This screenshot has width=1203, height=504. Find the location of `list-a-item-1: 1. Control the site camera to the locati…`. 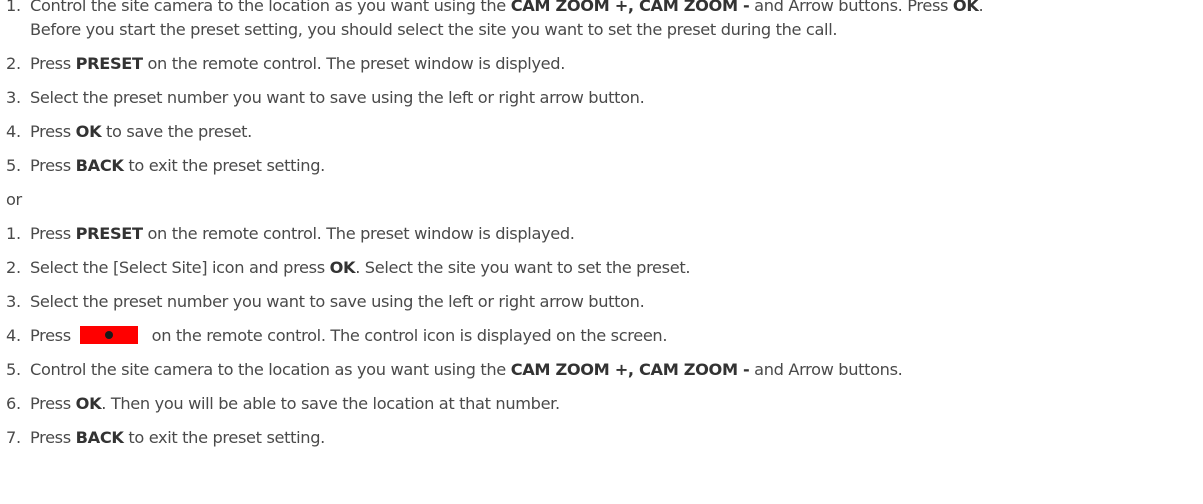

list-a-item-1: 1. Control the site camera to the locati… is located at coordinates (601, 21).